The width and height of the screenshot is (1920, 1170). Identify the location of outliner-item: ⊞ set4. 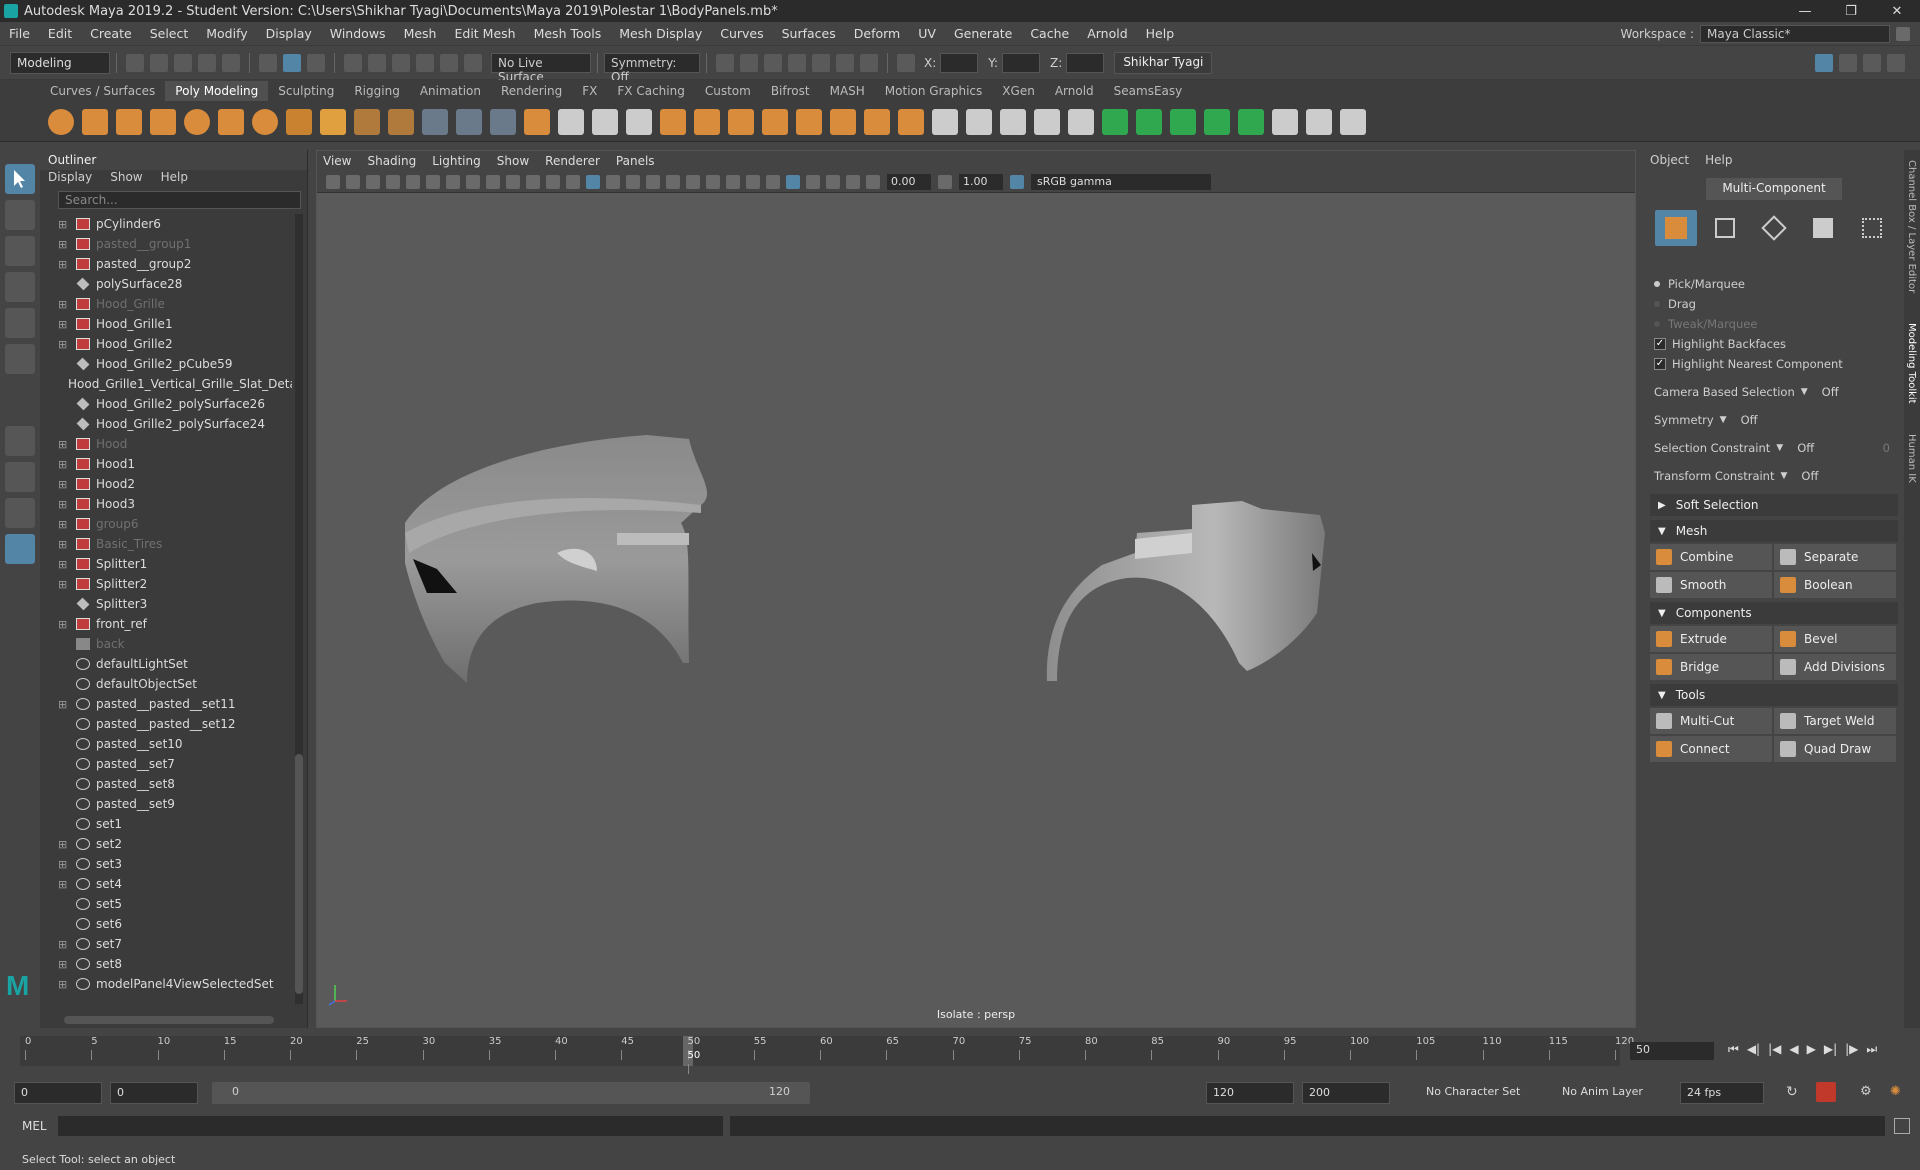
(166, 884).